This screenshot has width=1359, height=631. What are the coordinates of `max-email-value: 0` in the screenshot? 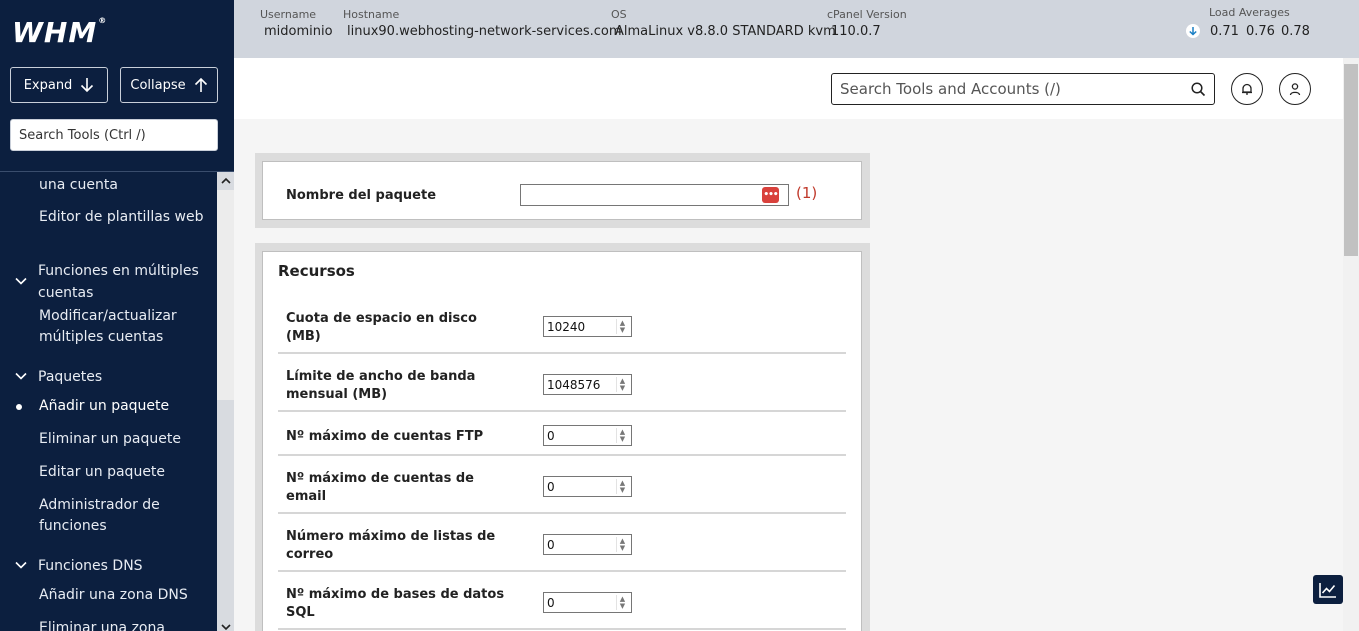 It's located at (551, 486).